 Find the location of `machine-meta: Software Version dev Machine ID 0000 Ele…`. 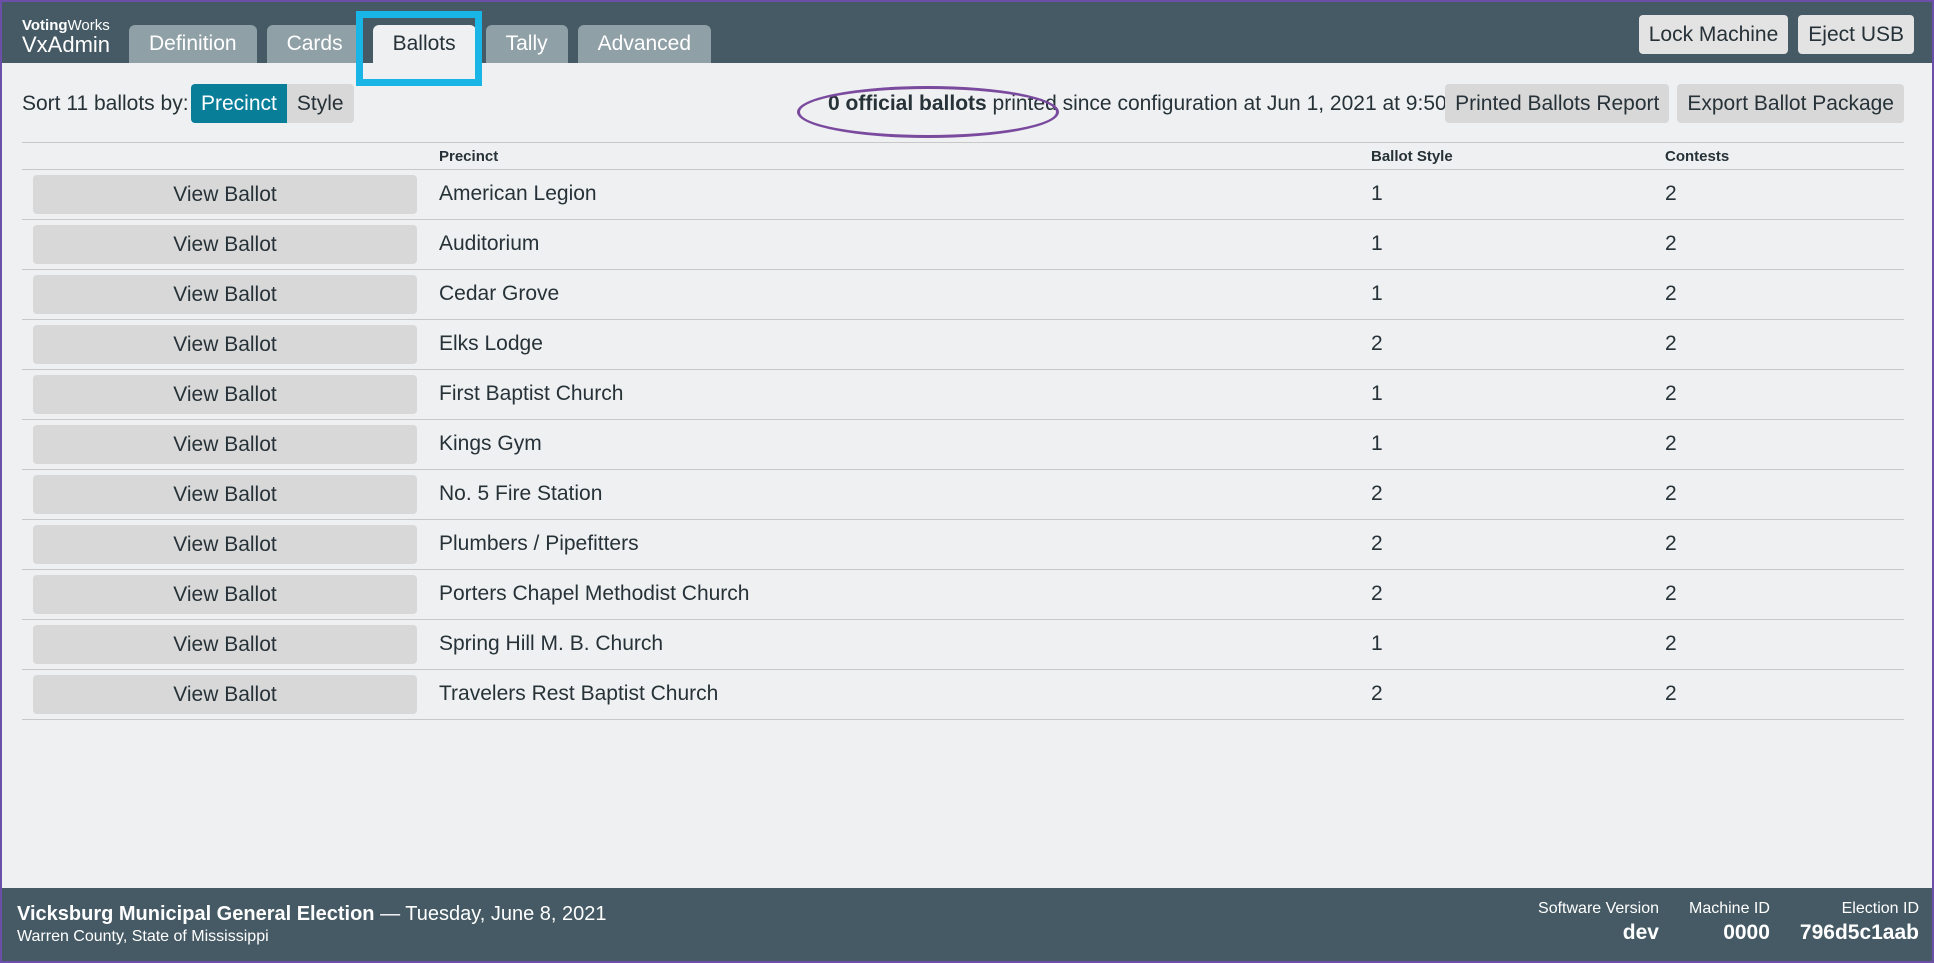

machine-meta: Software Version dev Machine ID 0000 Ele… is located at coordinates (1728, 922).